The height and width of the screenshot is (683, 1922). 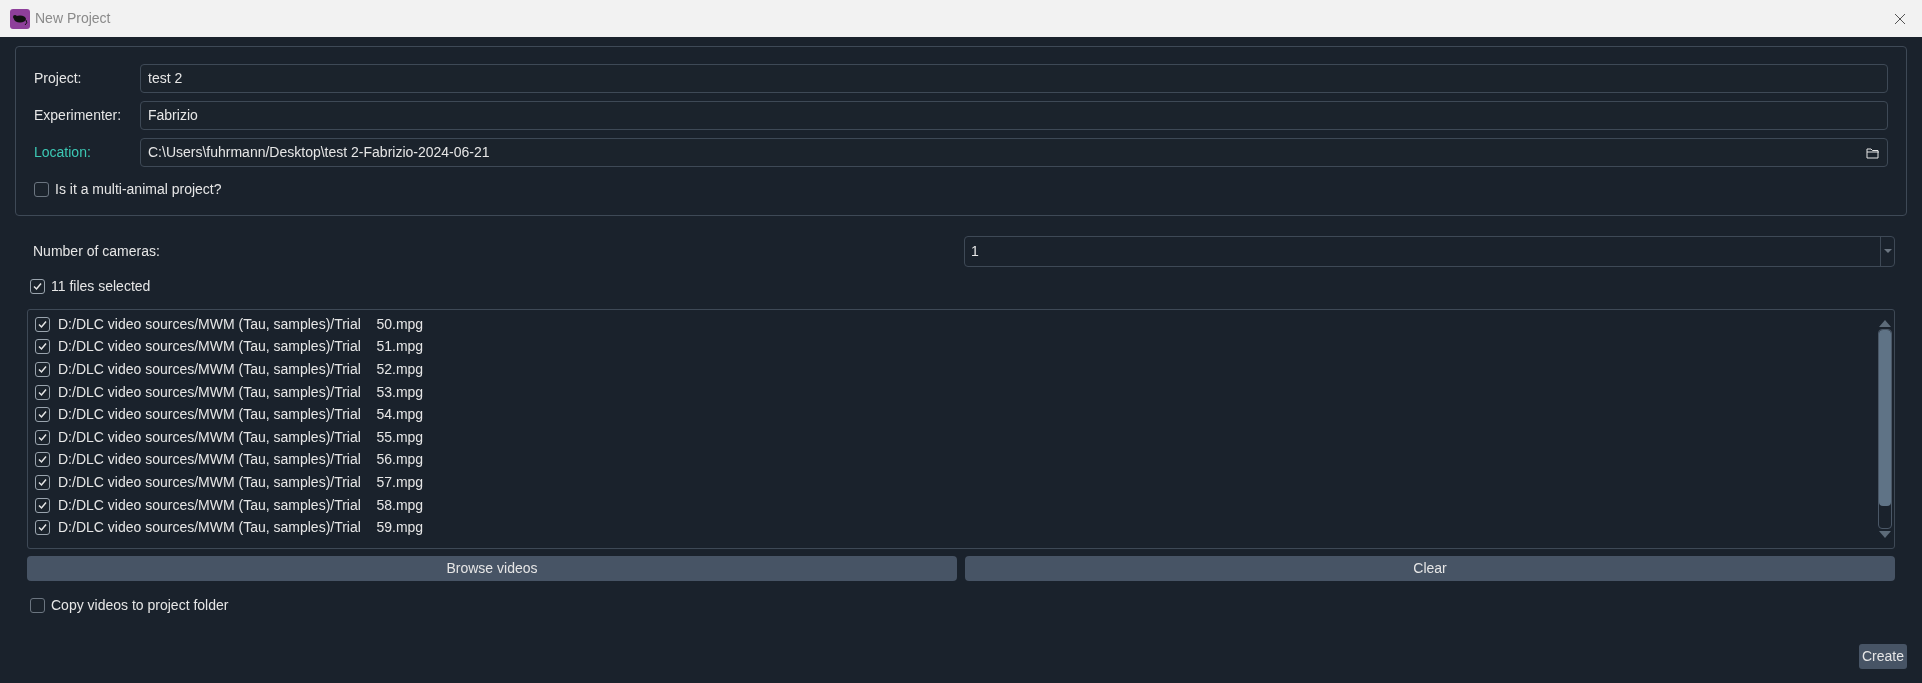 What do you see at coordinates (241, 482) in the screenshot?
I see `file-path: D:/DLC video sources/MWM (Tau, samples)/Trial 57.mpg` at bounding box center [241, 482].